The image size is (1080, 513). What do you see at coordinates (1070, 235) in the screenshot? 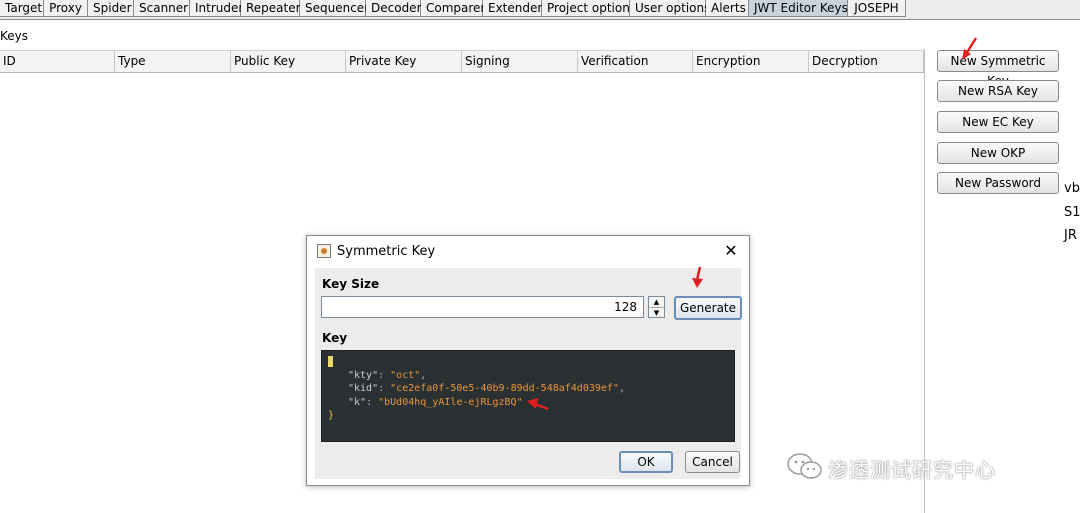
I see `clipped-text-3: JR` at bounding box center [1070, 235].